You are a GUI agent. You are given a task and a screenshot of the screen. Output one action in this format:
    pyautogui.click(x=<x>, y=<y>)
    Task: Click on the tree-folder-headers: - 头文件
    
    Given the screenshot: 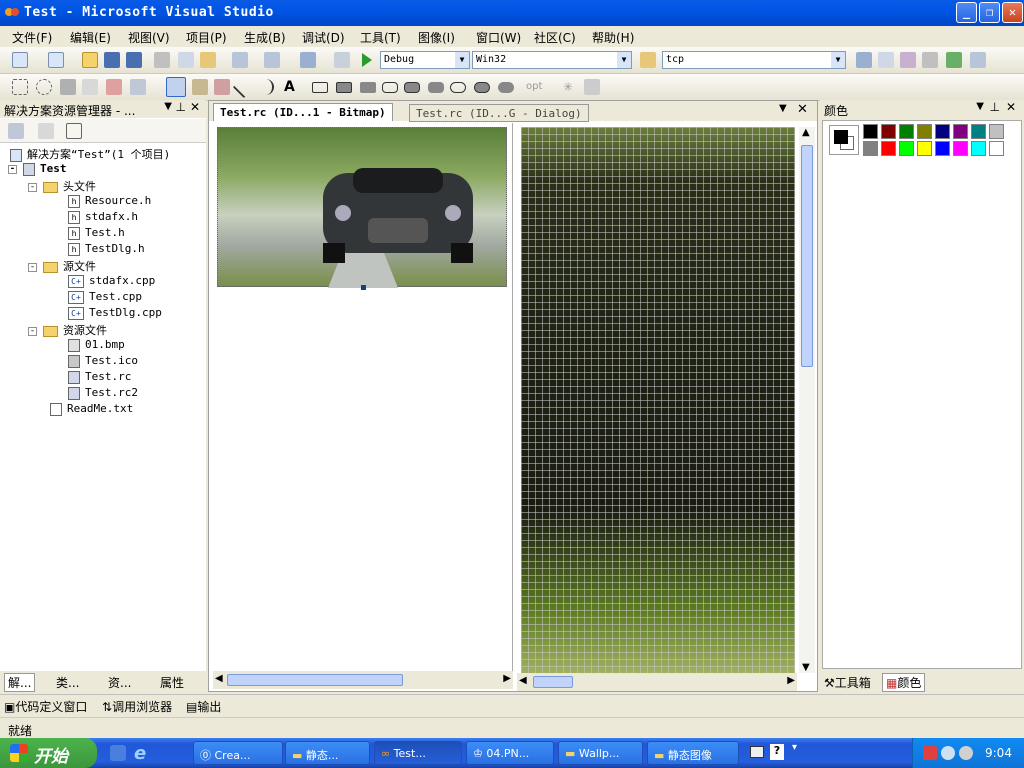 What is the action you would take?
    pyautogui.click(x=62, y=186)
    